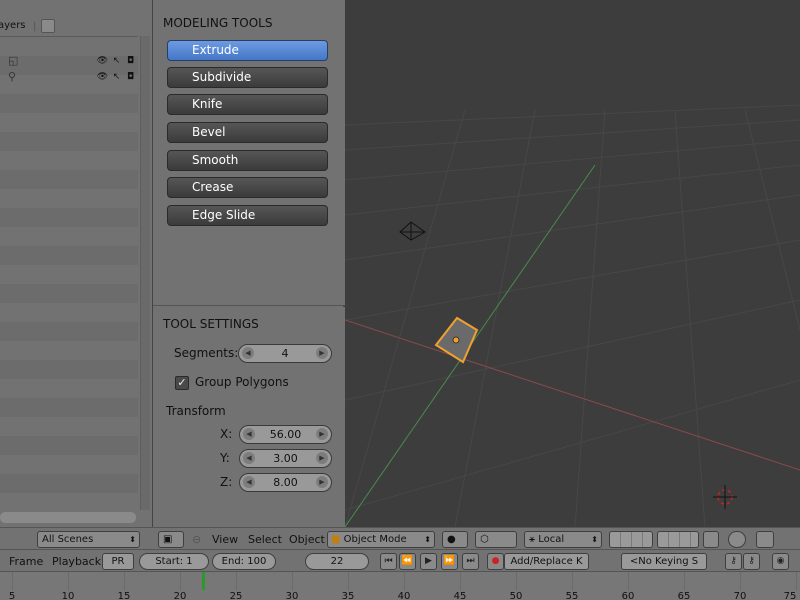  What do you see at coordinates (451, 539) in the screenshot?
I see `sphere-icon: ●` at bounding box center [451, 539].